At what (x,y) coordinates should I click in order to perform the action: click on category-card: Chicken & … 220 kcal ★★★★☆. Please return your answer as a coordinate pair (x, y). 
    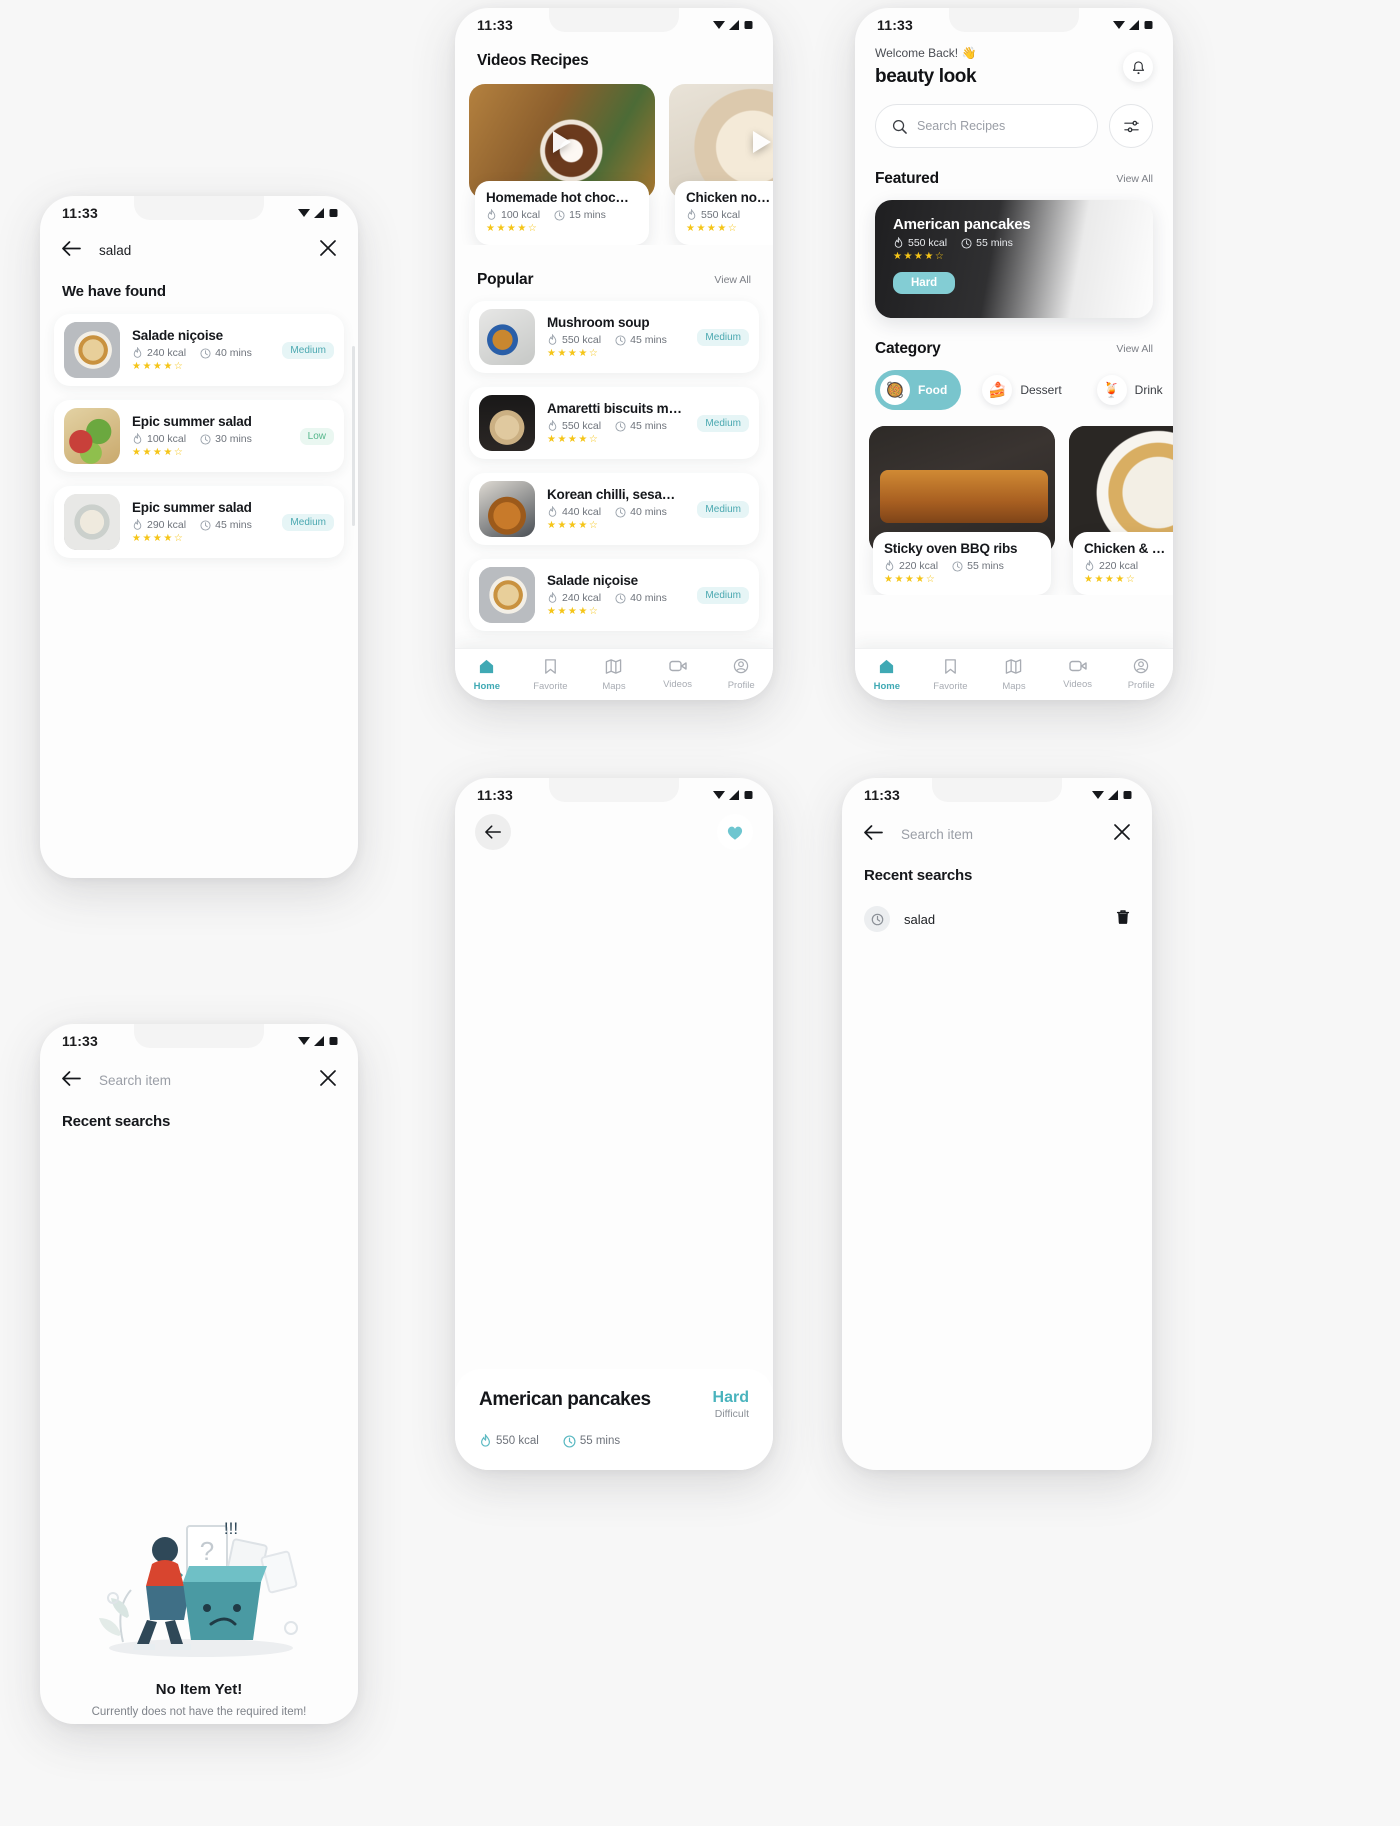
    Looking at the image, I should click on (1121, 510).